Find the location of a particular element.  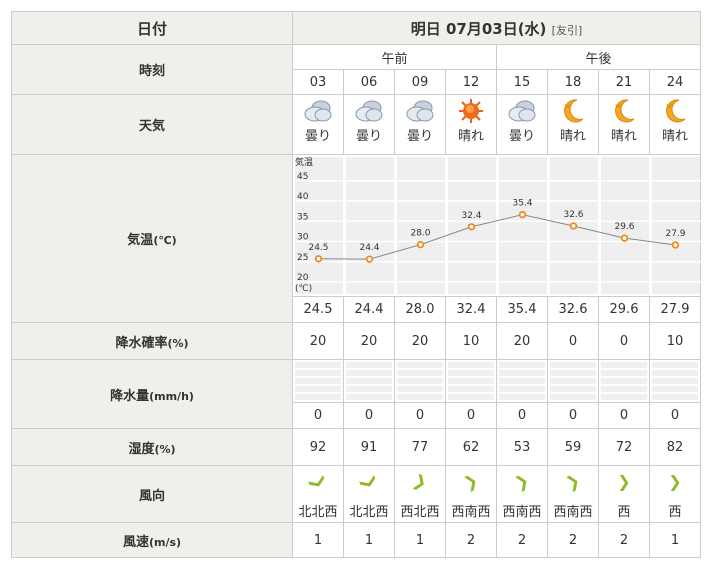

weather-label: 天気 is located at coordinates (152, 124).